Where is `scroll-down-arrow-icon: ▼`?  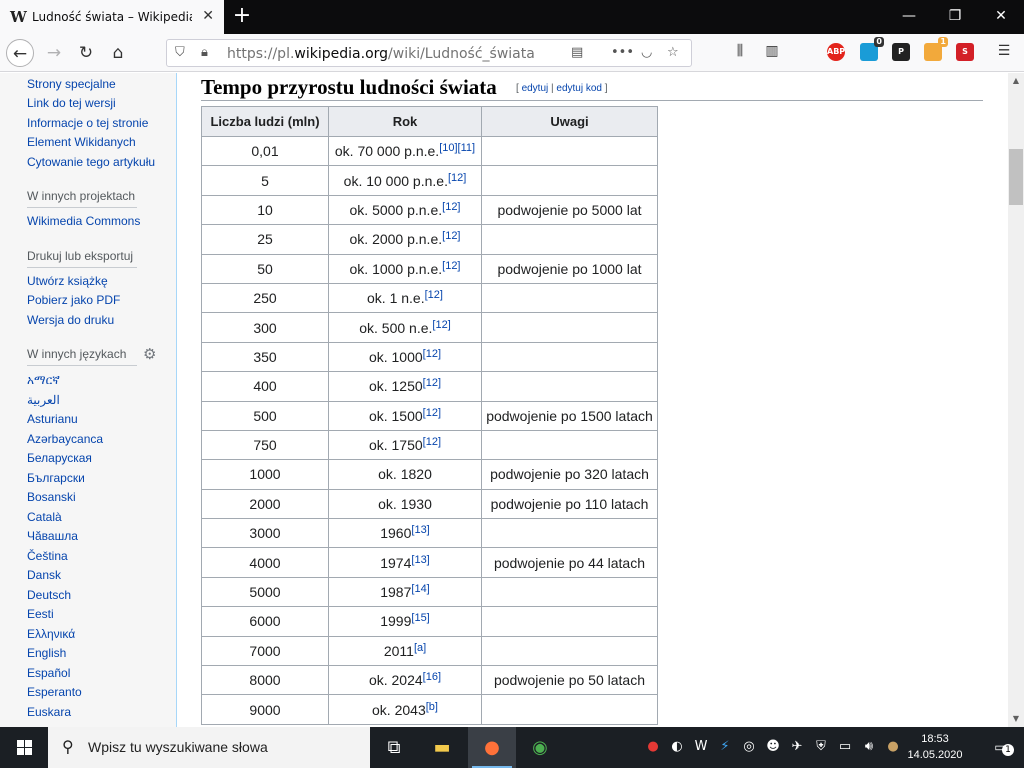 scroll-down-arrow-icon: ▼ is located at coordinates (1016, 719).